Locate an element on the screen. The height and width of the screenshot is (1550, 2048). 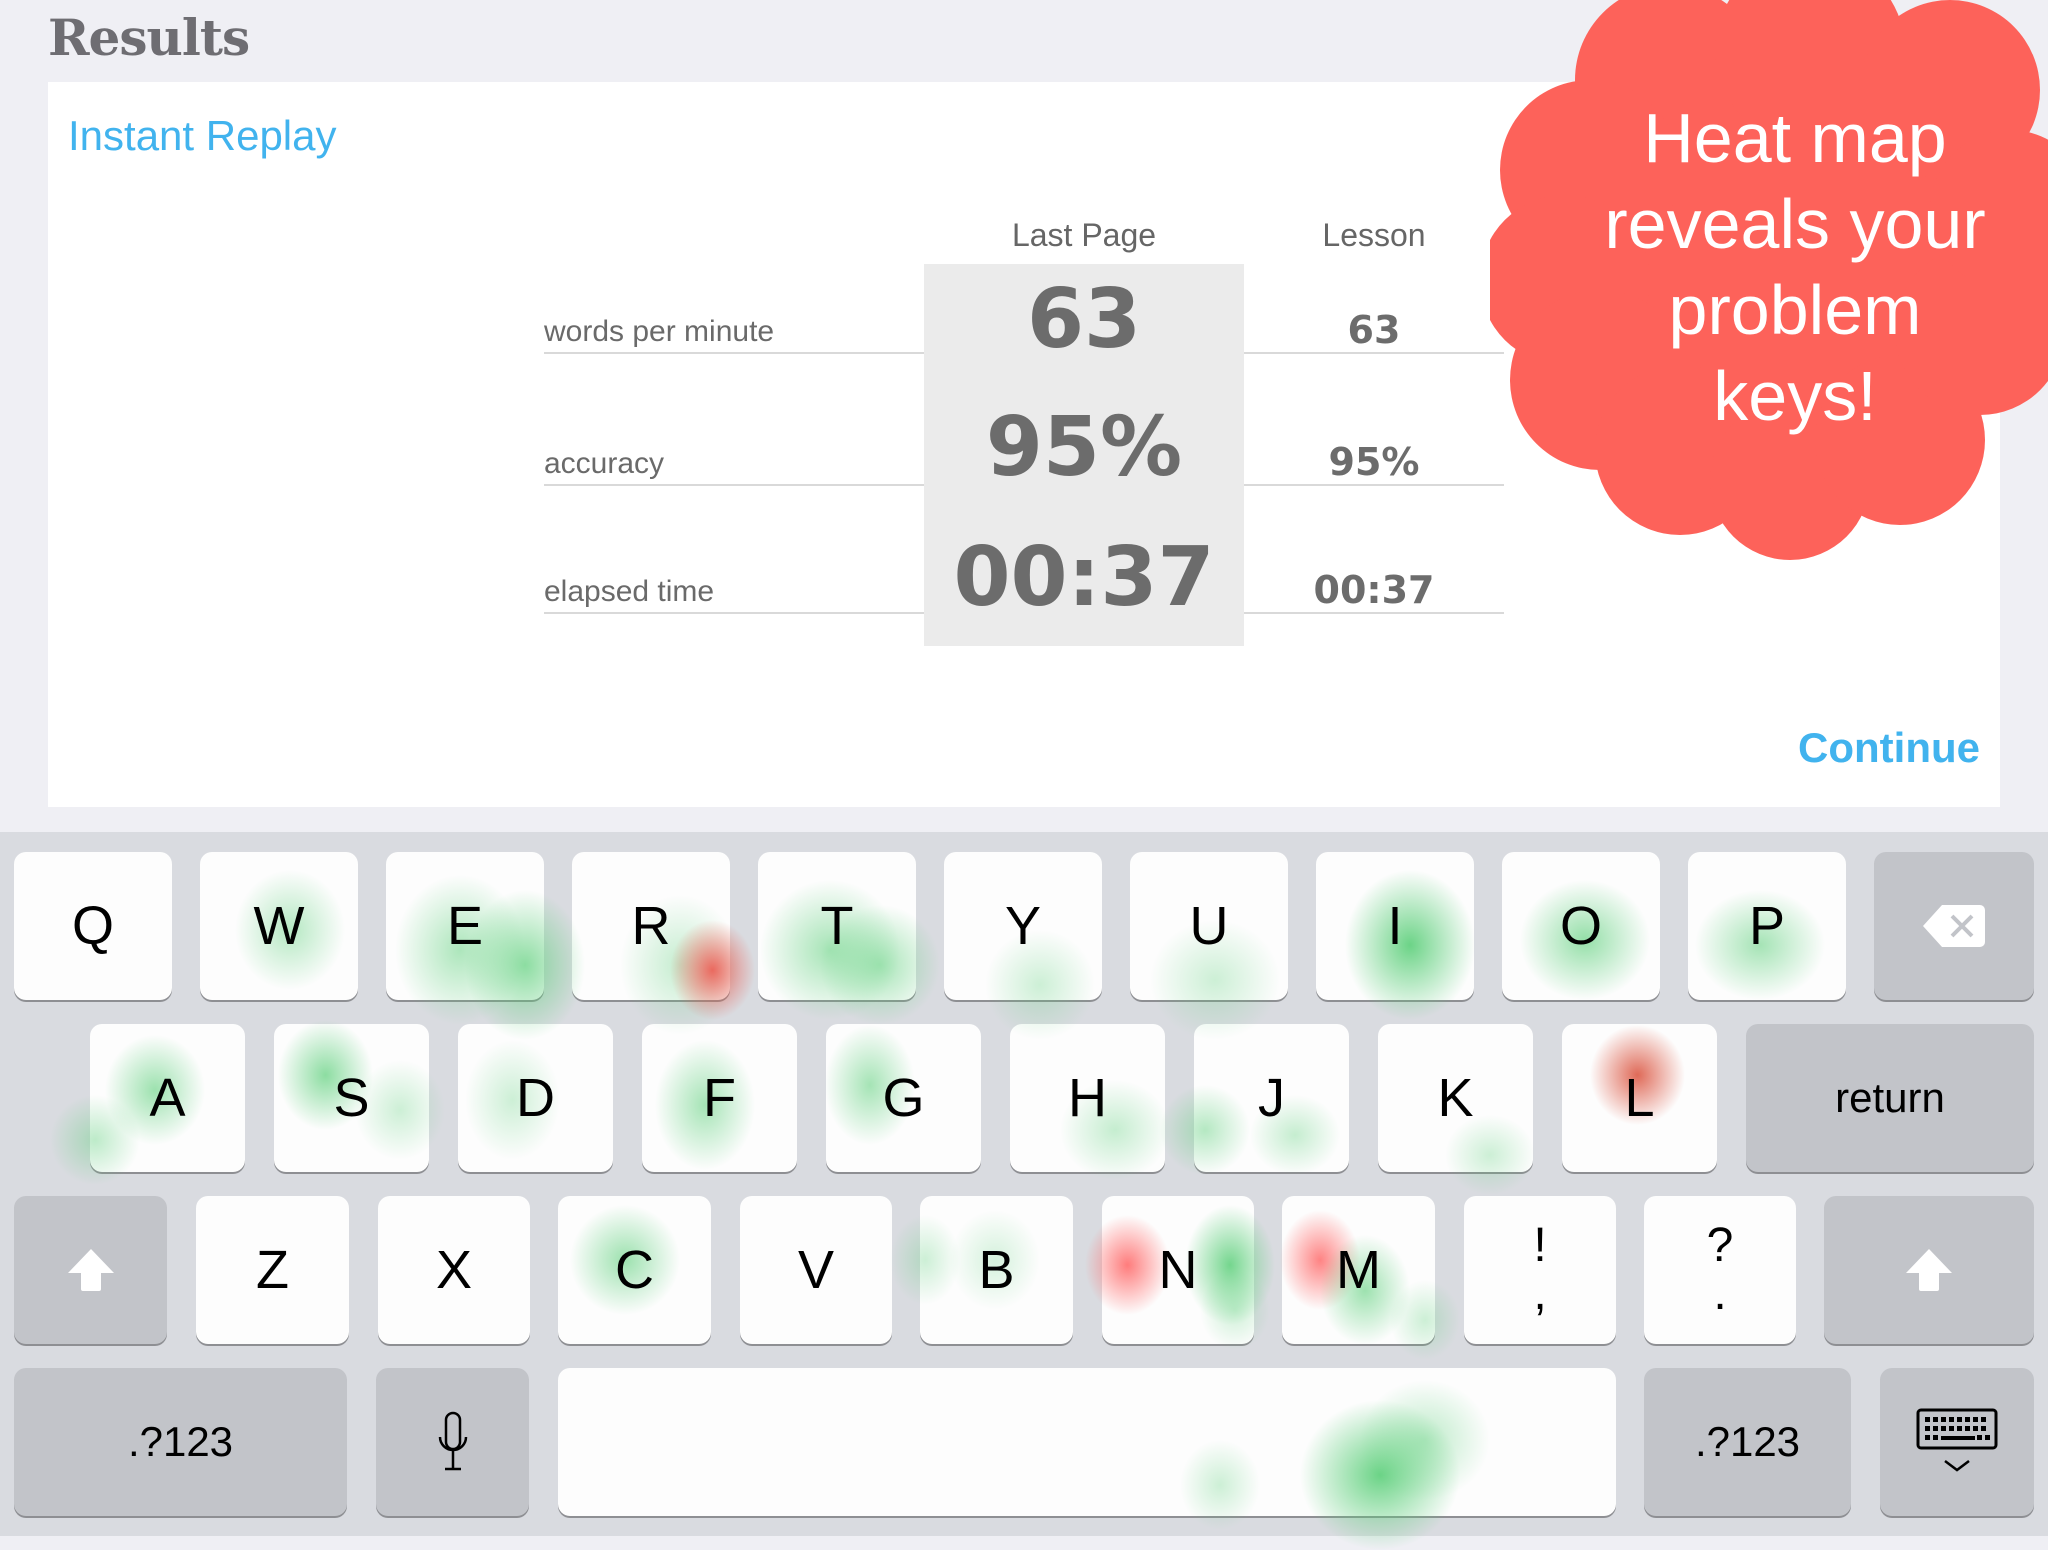
column-header-lesson: Lesson is located at coordinates (1374, 235).